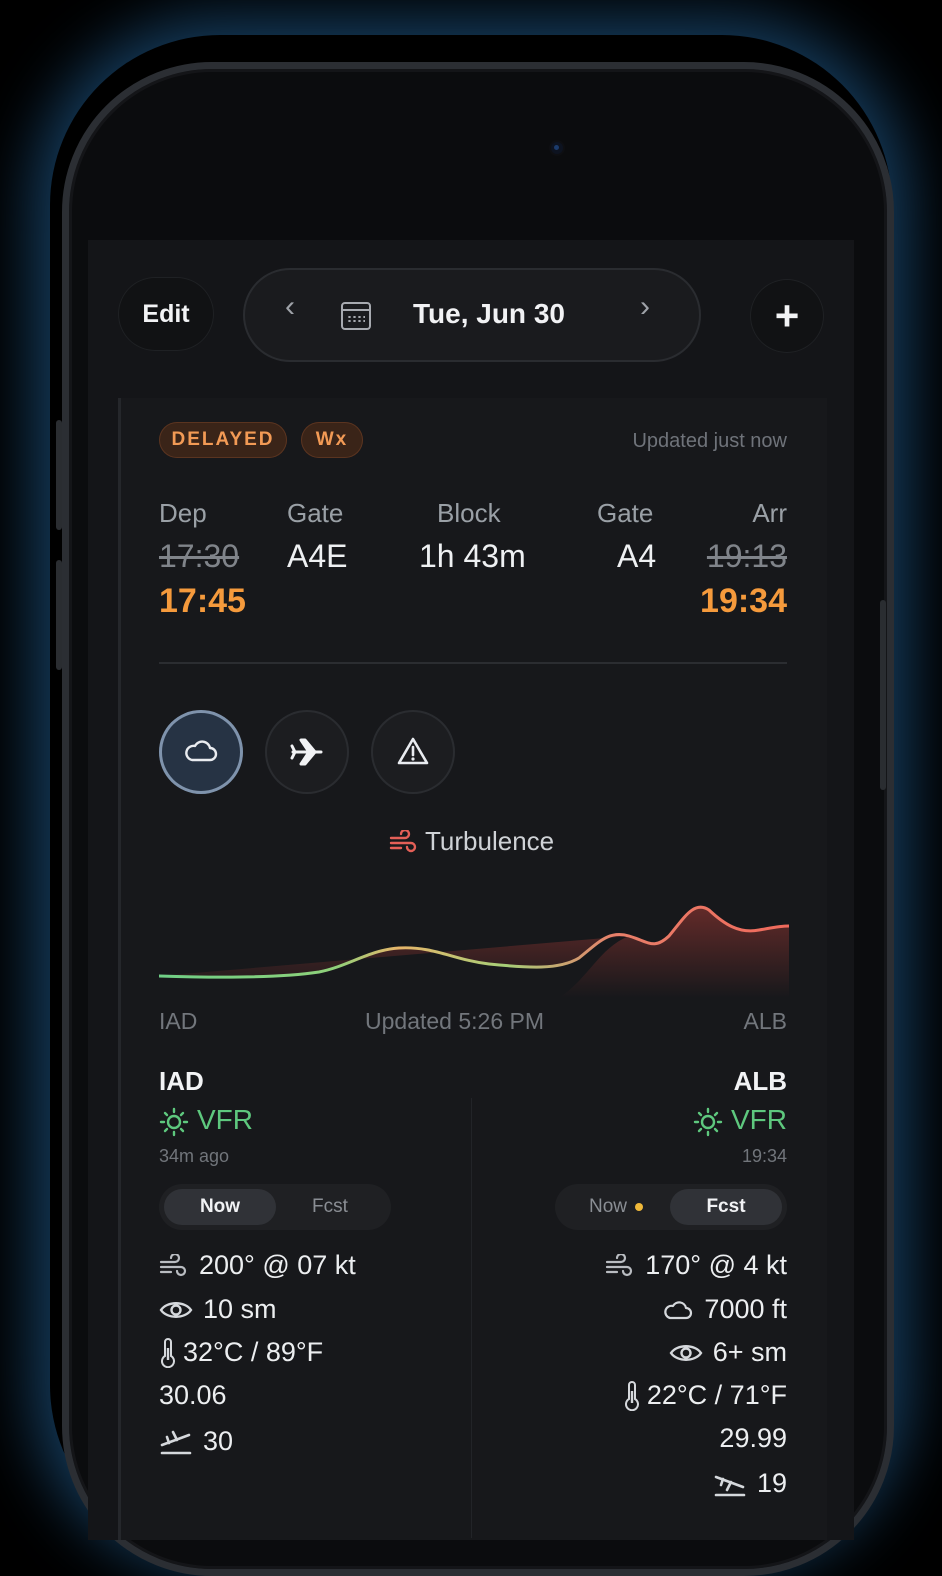 The image size is (942, 1576). What do you see at coordinates (716, 1265) in the screenshot?
I see `arrival-wind-value: 170° @ 4 kt` at bounding box center [716, 1265].